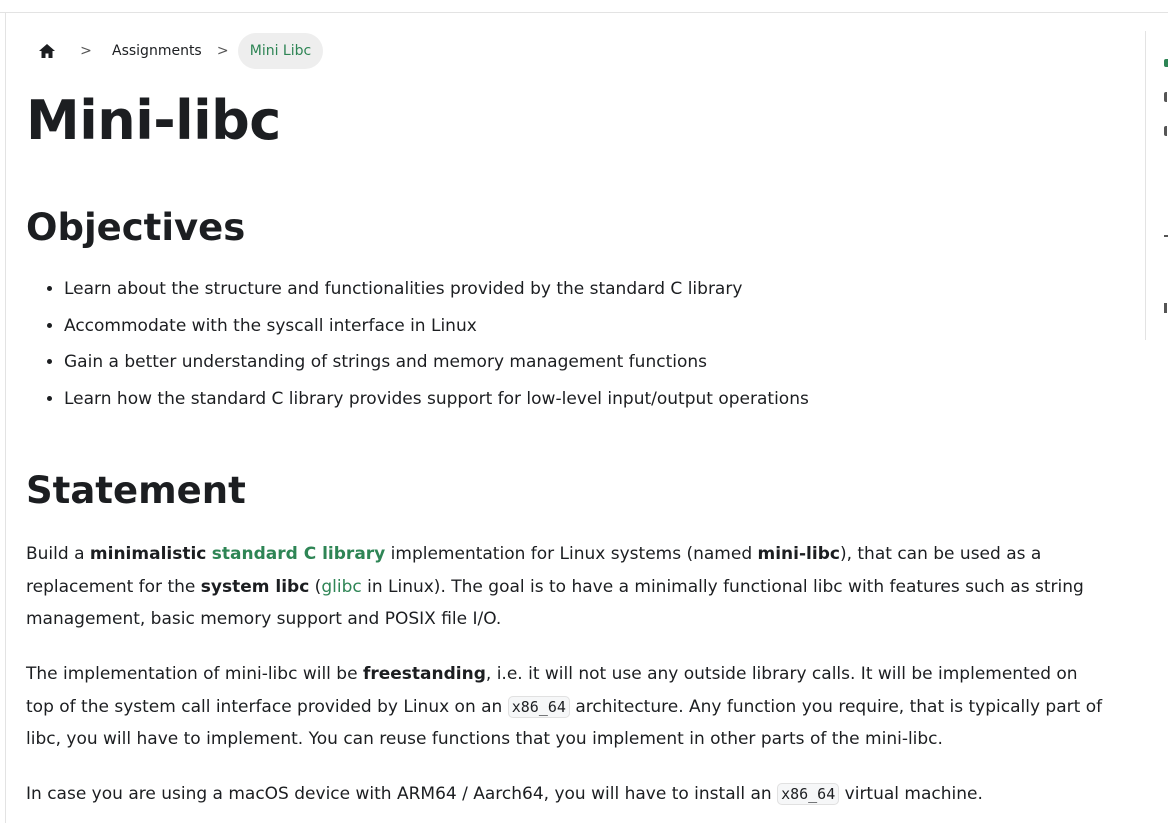 This screenshot has height=823, width=1168. I want to click on home-icon, so click(47, 51).